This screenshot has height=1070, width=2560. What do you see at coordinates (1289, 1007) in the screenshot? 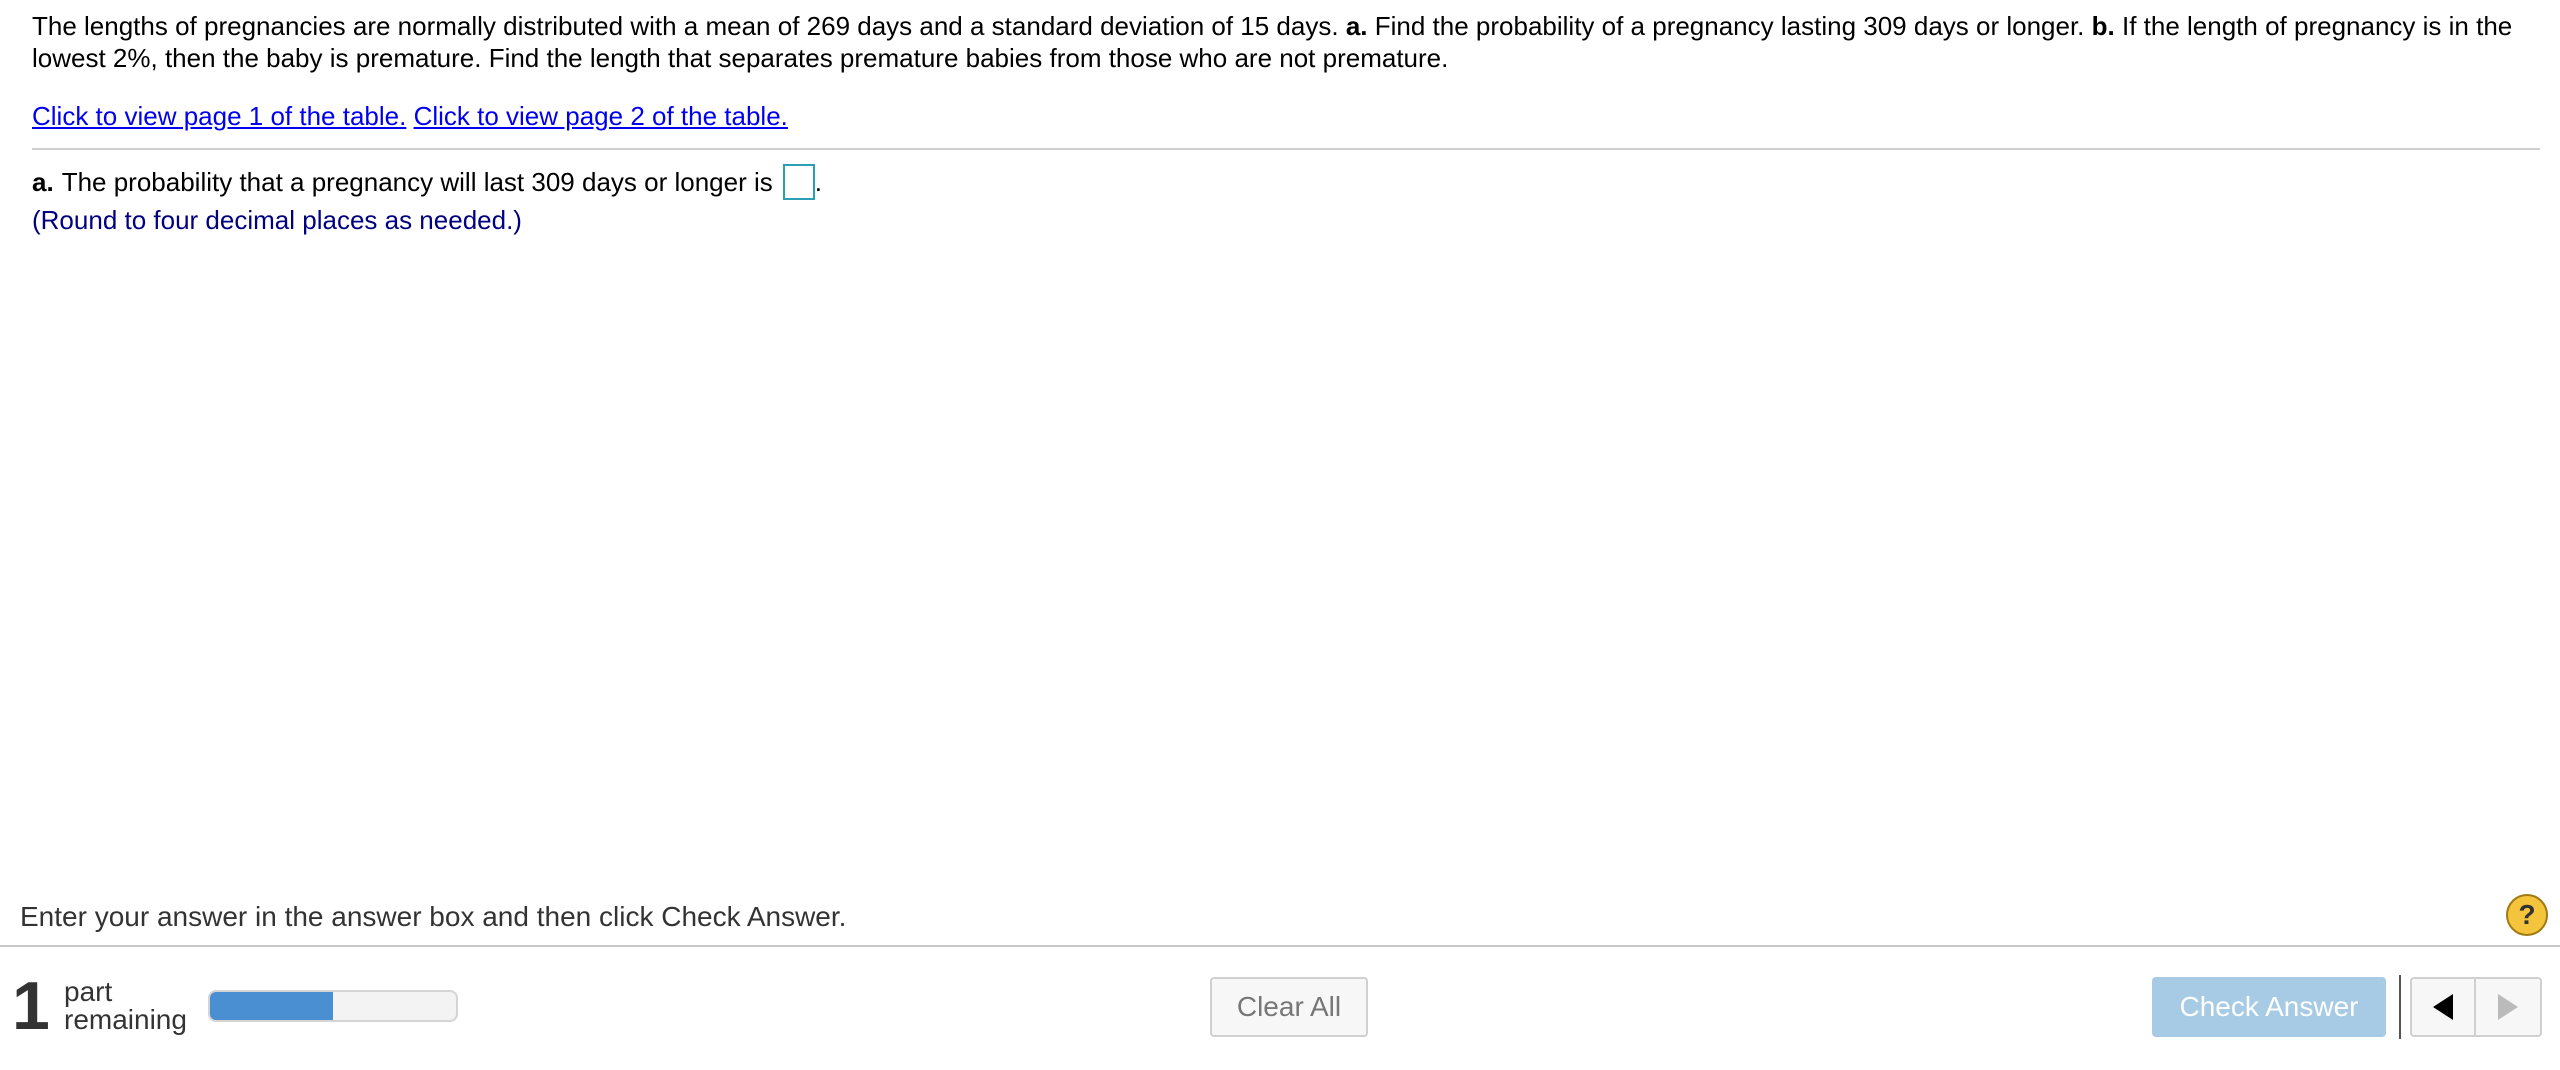
I see `clear-all-button: Clear All` at bounding box center [1289, 1007].